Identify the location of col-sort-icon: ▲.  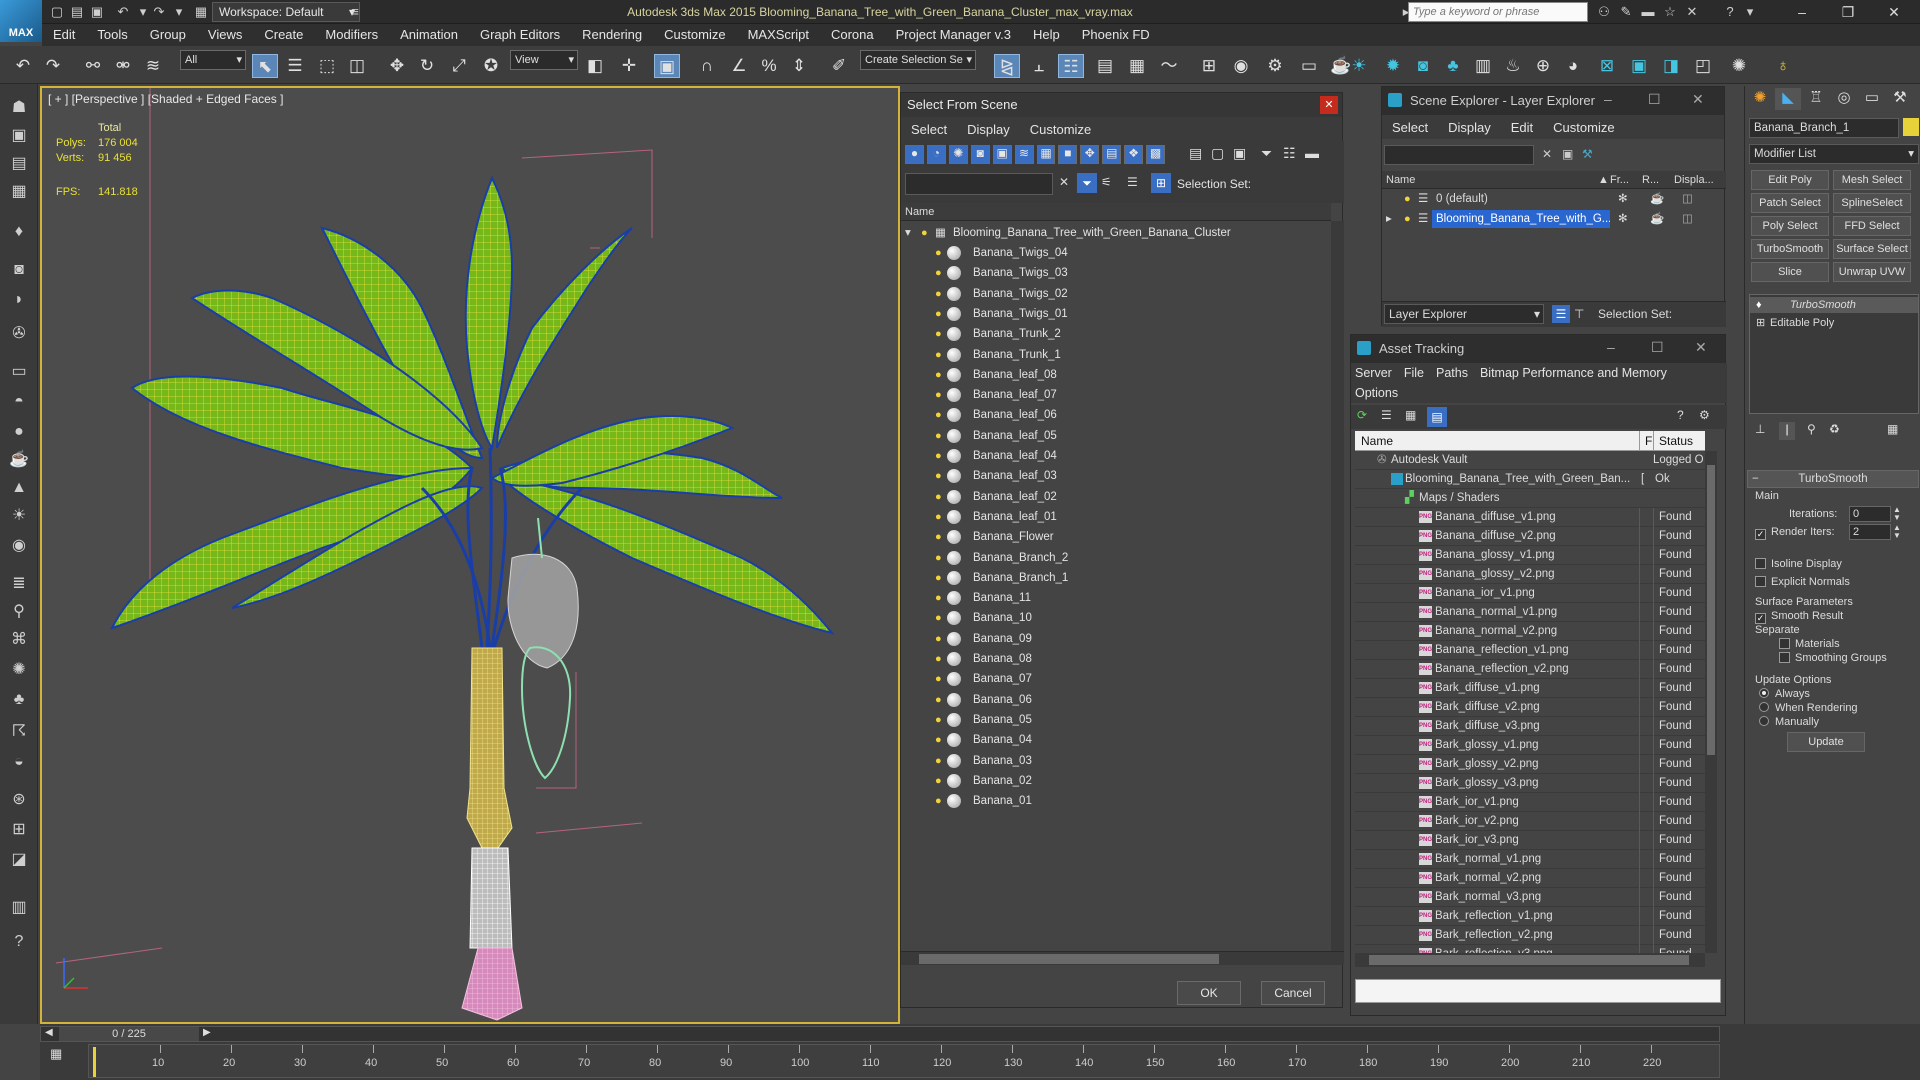
(1603, 180).